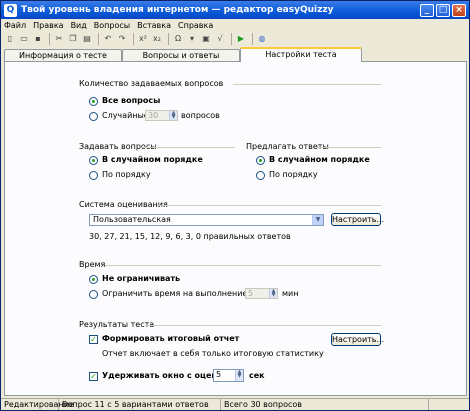 This screenshot has width=470, height=411. Describe the element at coordinates (262, 39) in the screenshot. I see `globe-icon: ◍` at that location.